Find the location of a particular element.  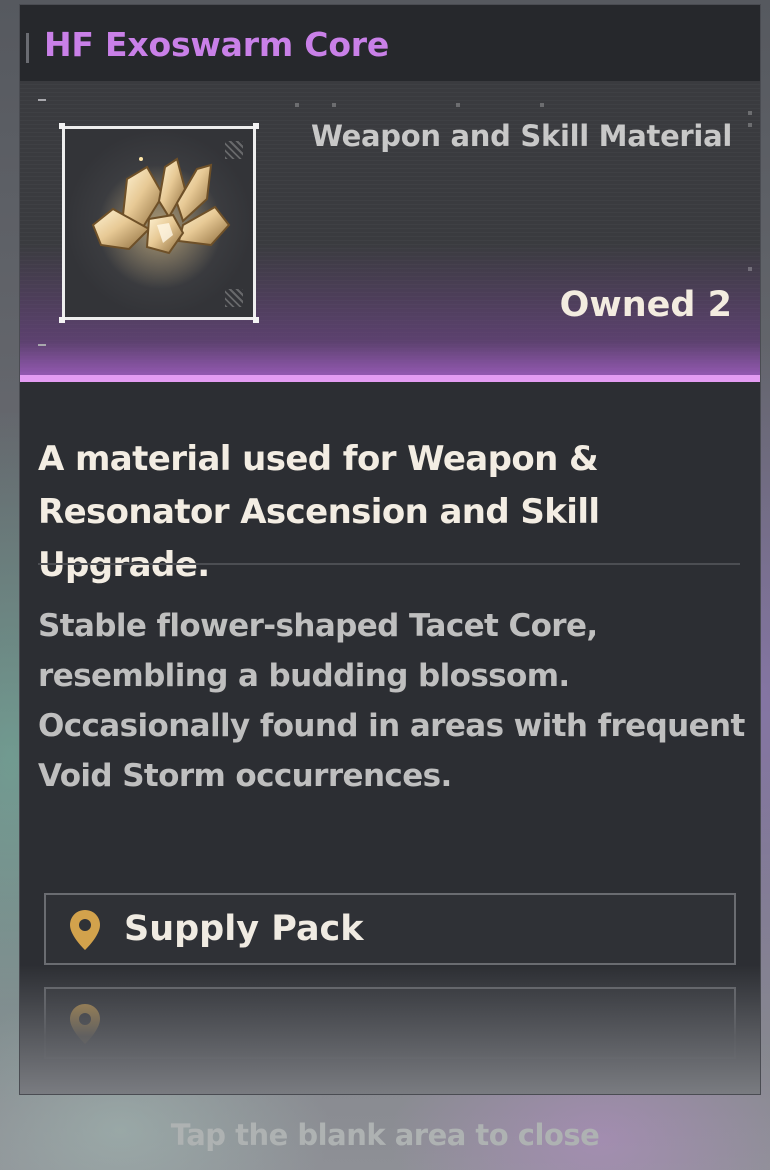

close-hint: Tap the blank area to close is located at coordinates (385, 1135).